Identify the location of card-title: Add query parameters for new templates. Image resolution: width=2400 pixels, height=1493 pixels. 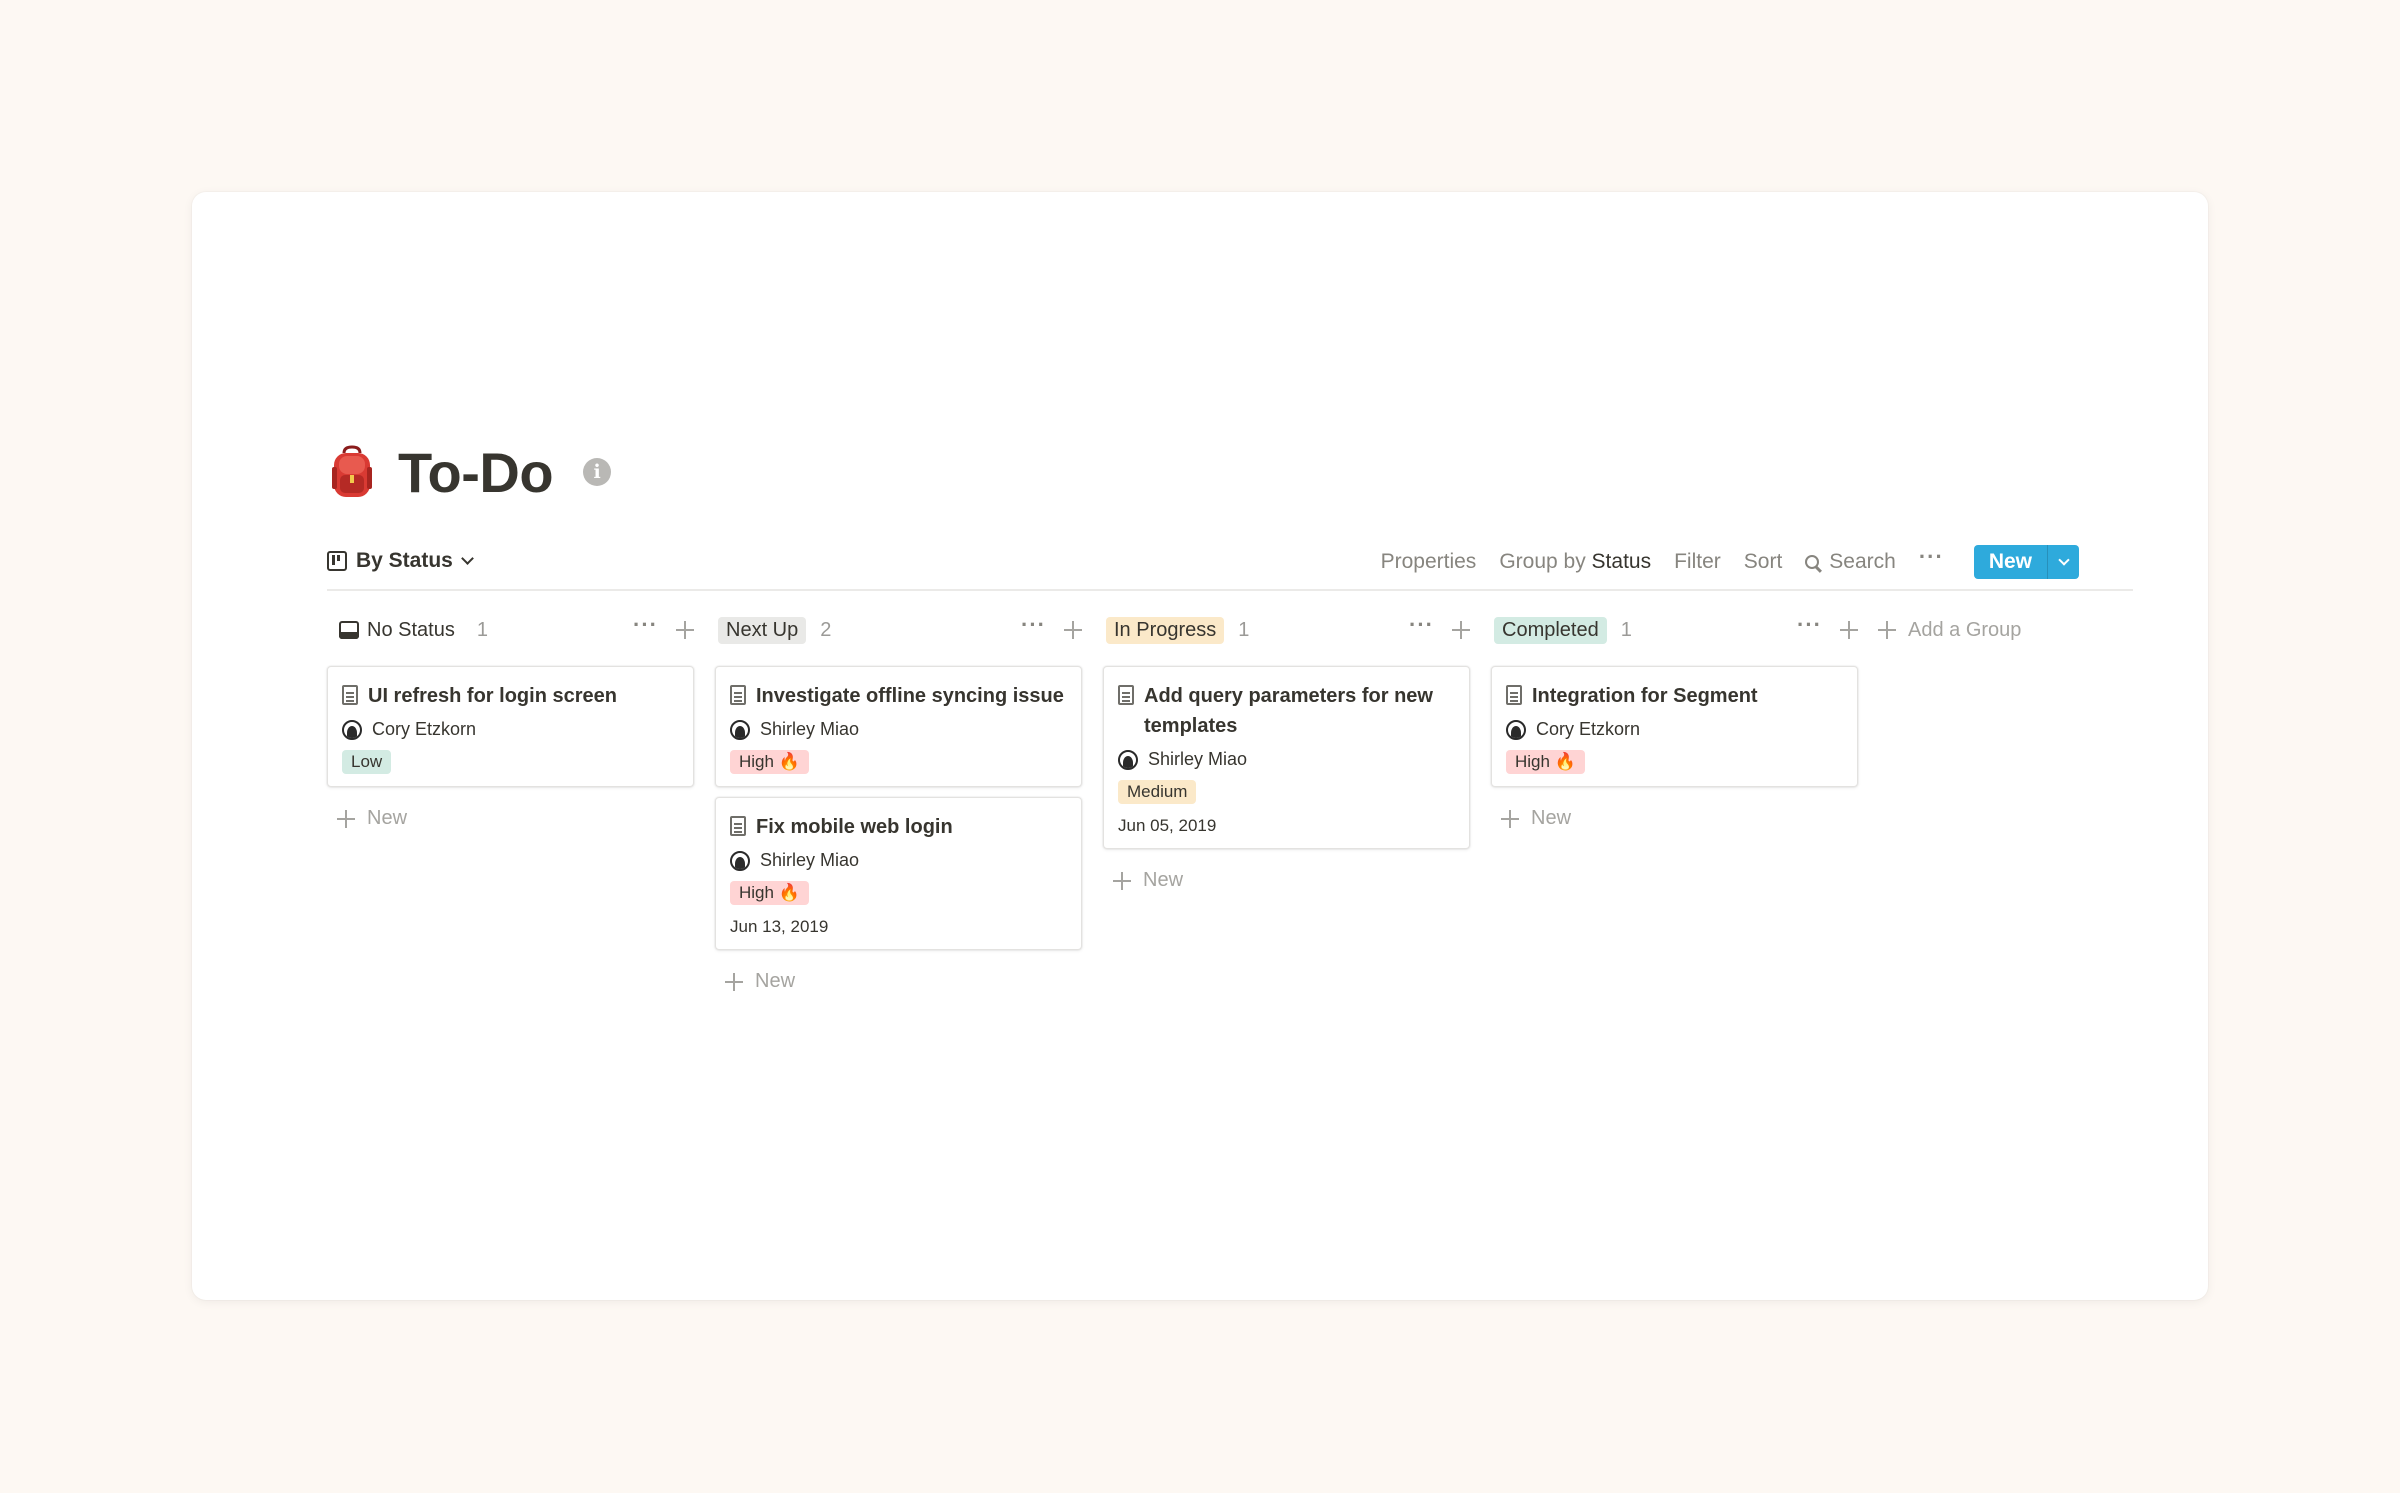
(1288, 711).